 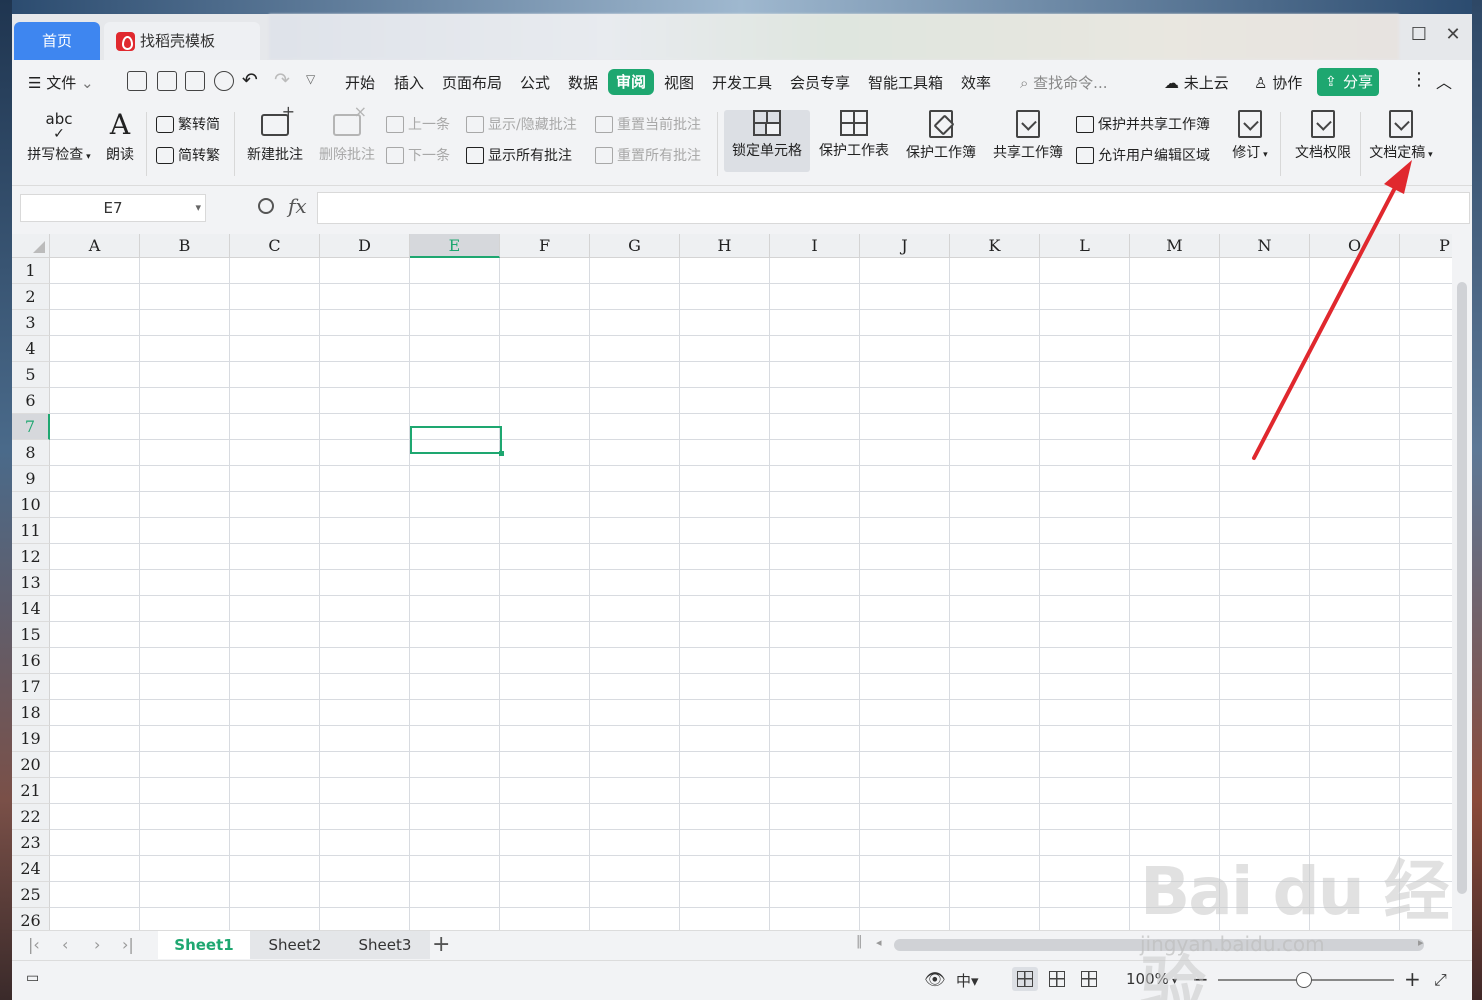 What do you see at coordinates (31, 375) in the screenshot?
I see `row-header-5: 5` at bounding box center [31, 375].